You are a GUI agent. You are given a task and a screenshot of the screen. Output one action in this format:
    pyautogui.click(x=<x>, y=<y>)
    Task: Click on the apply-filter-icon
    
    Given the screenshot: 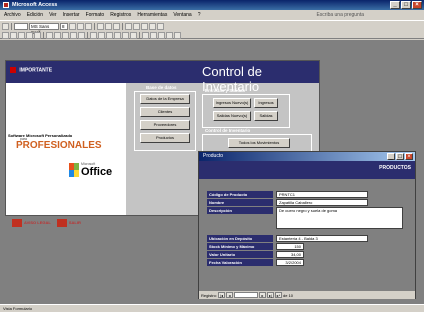 What is the action you would take?
    pyautogui.click(x=125, y=35)
    